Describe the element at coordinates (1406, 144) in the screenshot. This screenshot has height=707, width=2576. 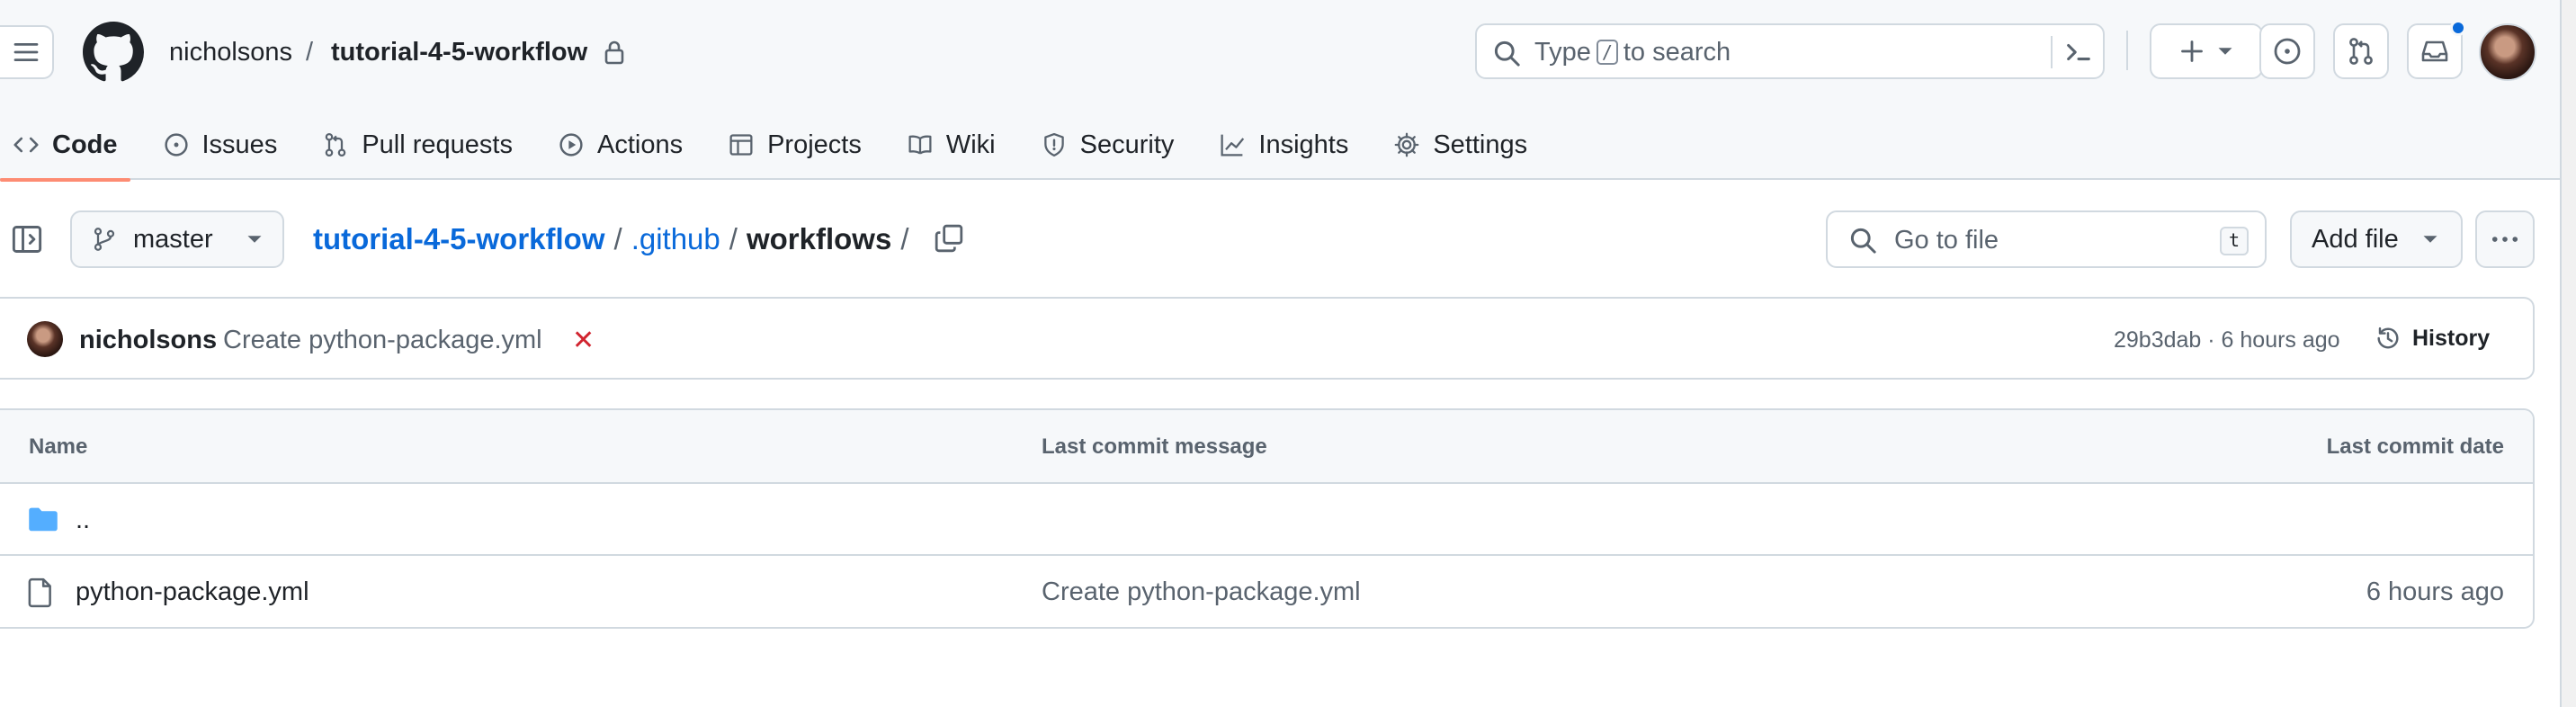
I see `gear-icon` at that location.